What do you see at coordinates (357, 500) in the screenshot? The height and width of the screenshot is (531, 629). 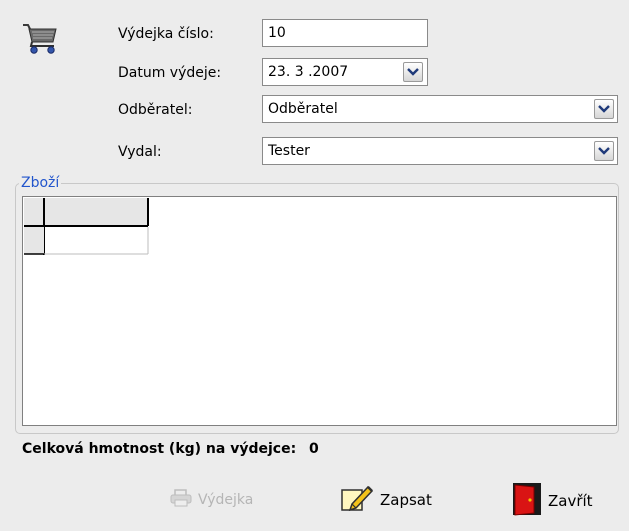 I see `pencil-icon` at bounding box center [357, 500].